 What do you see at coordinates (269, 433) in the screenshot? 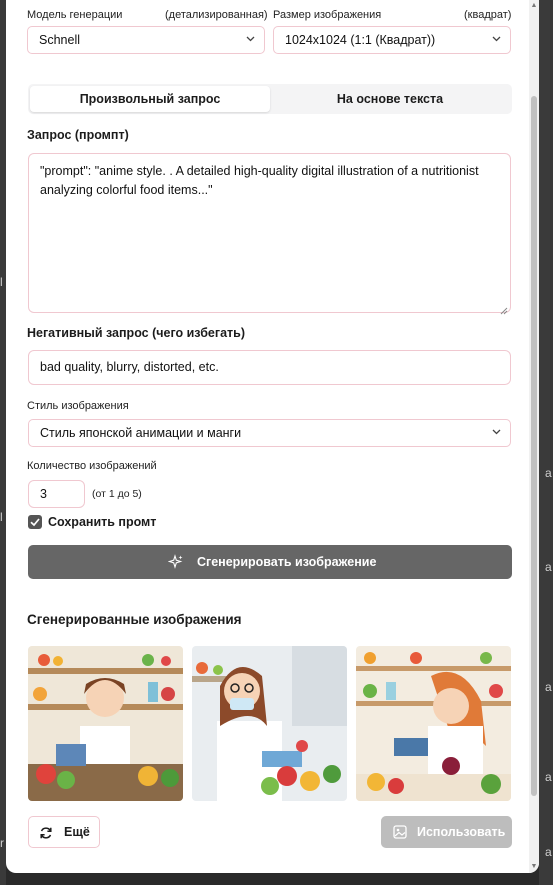
I see `style-select: Стиль японской анимации и манги` at bounding box center [269, 433].